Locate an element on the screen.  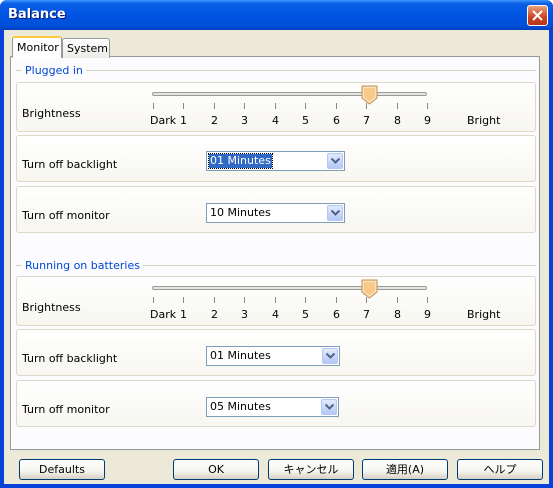
title-bar: Balance is located at coordinates (276, 15).